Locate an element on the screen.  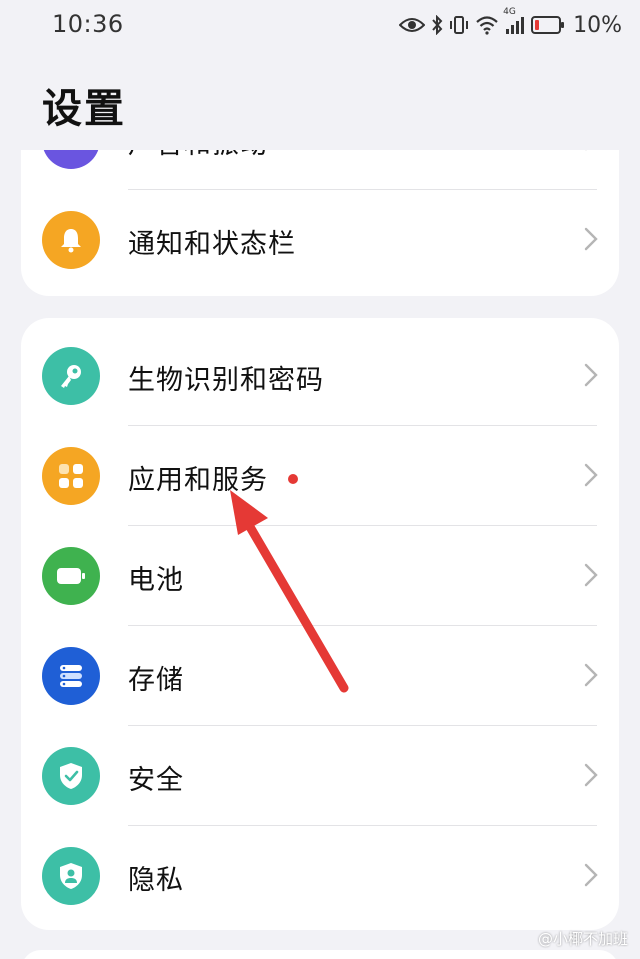
status-time: 10:36 is located at coordinates (88, 24).